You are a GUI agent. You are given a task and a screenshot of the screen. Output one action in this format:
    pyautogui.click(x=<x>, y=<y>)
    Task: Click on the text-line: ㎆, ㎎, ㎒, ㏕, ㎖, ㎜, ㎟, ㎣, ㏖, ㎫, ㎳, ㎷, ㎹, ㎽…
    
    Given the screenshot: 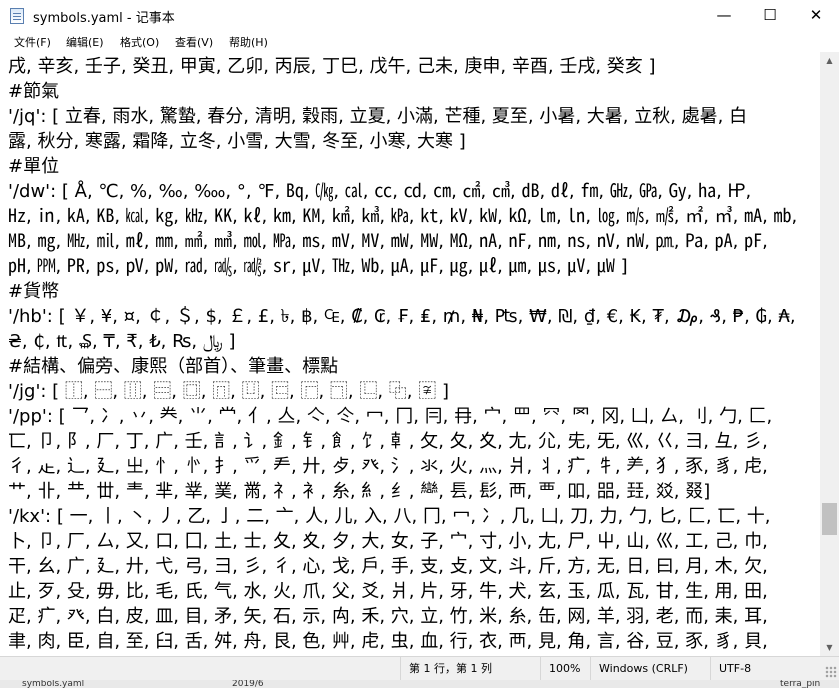 What is the action you would take?
    pyautogui.click(x=388, y=241)
    